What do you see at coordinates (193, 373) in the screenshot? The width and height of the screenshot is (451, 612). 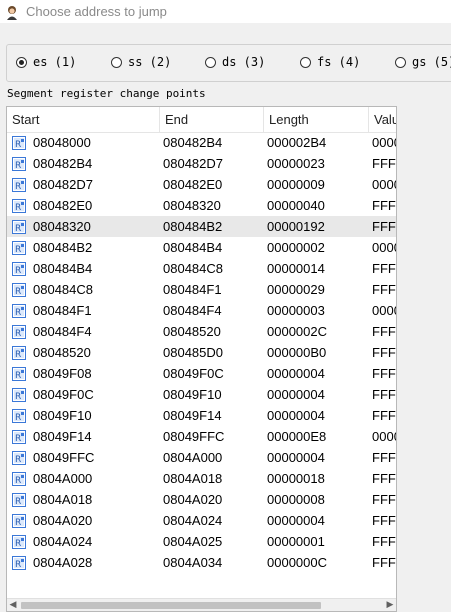 I see `cell-end: 08049F0C` at bounding box center [193, 373].